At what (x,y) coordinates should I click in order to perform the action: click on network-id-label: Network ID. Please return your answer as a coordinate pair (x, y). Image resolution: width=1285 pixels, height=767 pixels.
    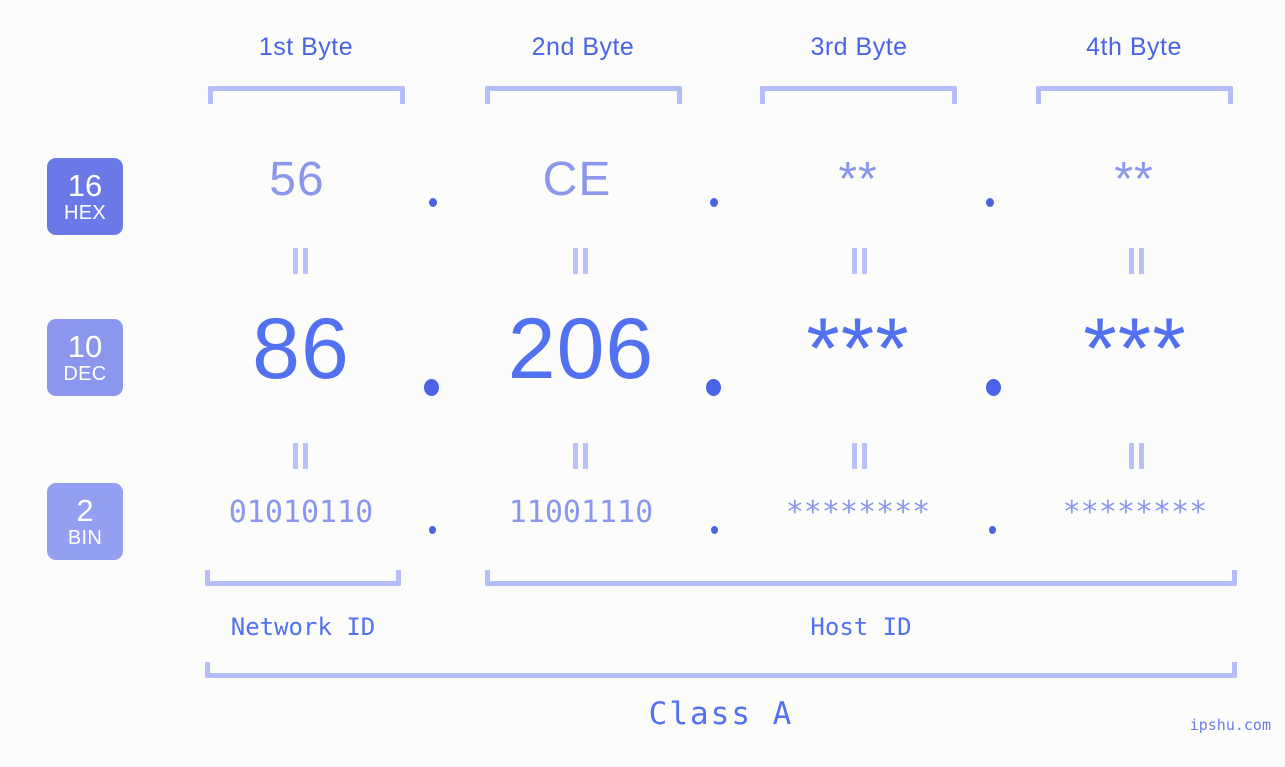
    Looking at the image, I should click on (303, 627).